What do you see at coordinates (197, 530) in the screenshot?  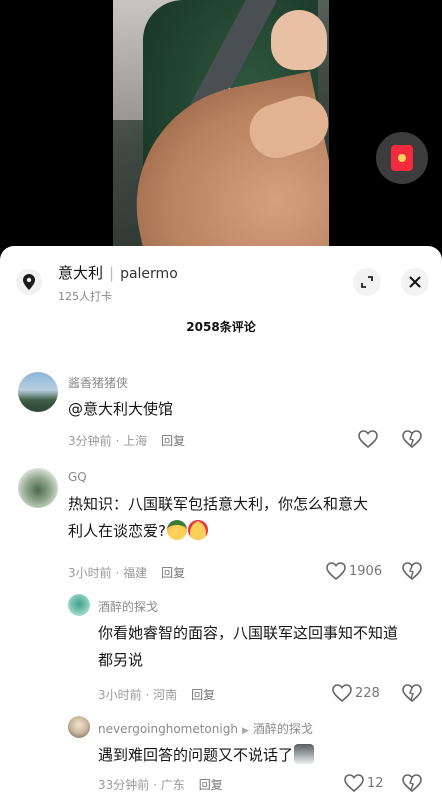 I see `heart-eyes-emoji-icon` at bounding box center [197, 530].